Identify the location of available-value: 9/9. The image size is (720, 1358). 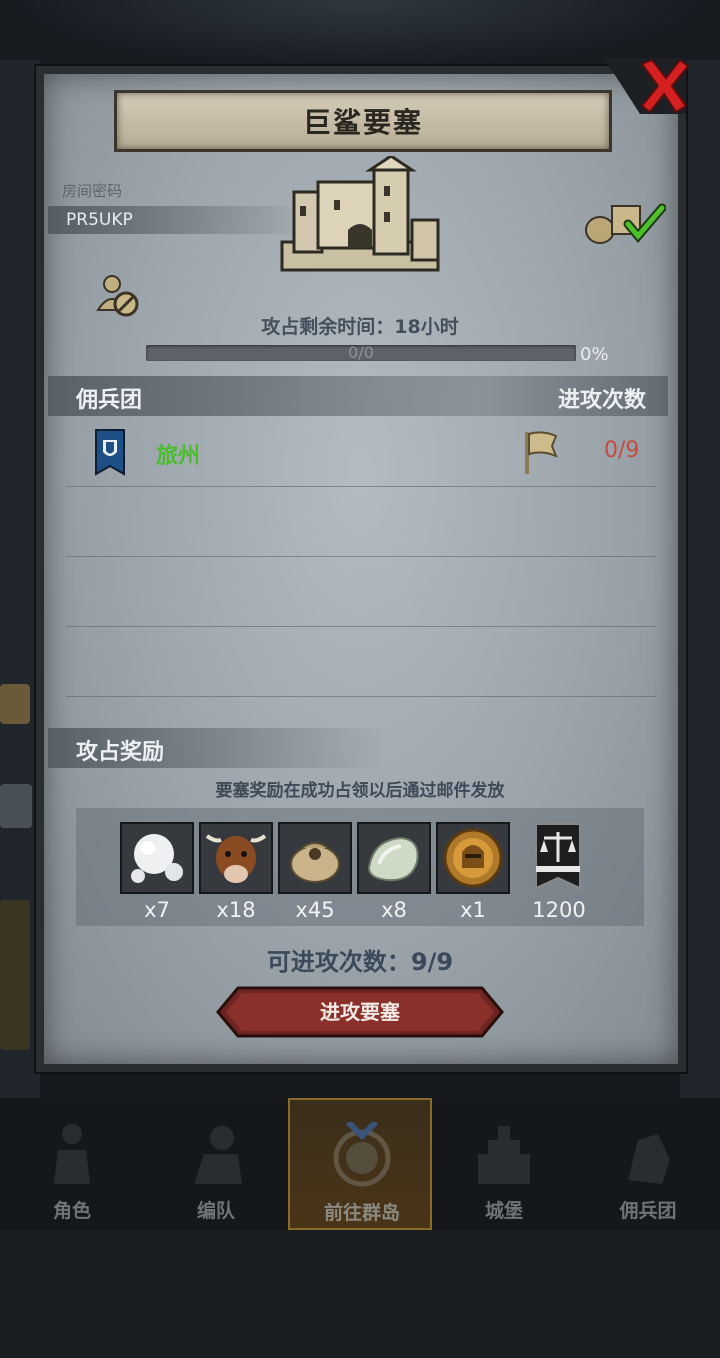
(432, 962).